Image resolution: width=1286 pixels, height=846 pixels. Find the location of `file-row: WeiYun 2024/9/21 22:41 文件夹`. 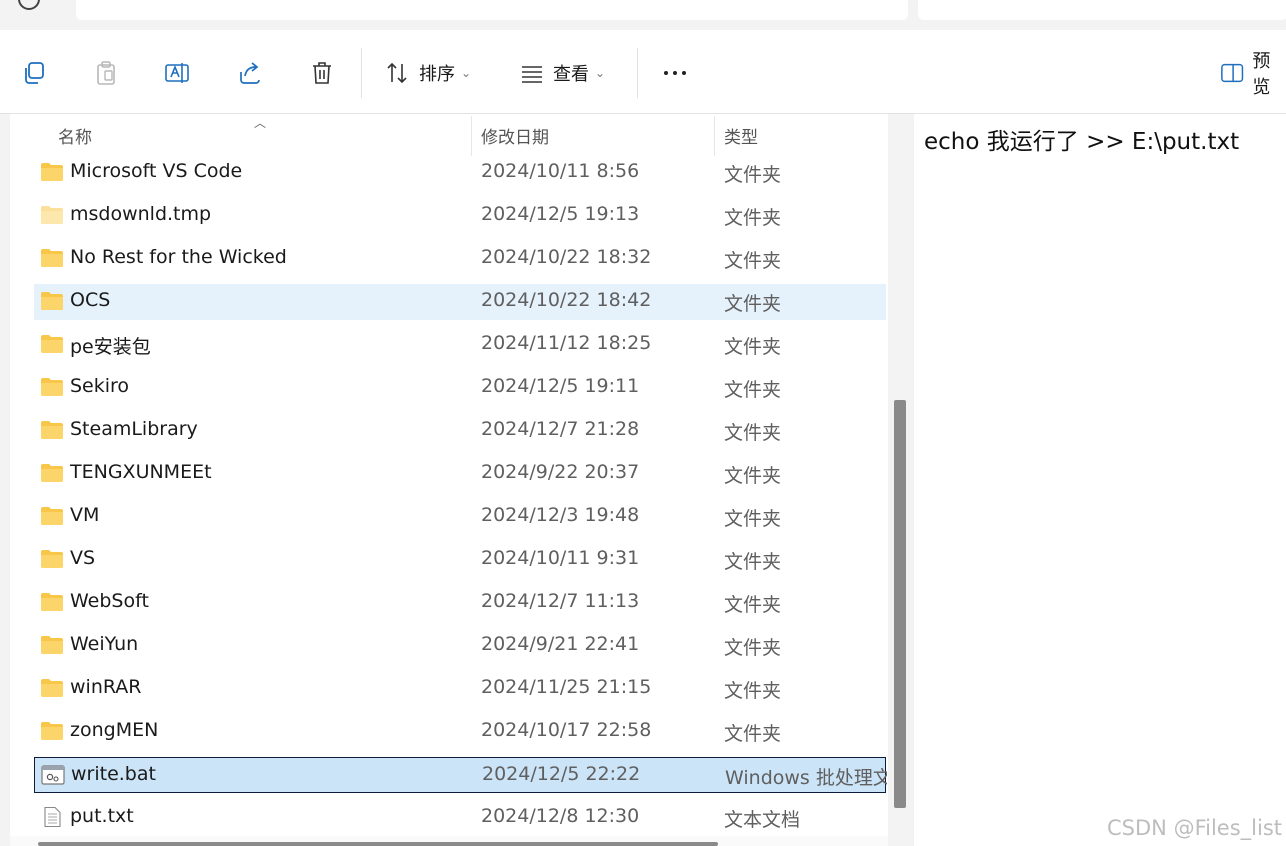

file-row: WeiYun 2024/9/21 22:41 文件夹 is located at coordinates (460, 646).